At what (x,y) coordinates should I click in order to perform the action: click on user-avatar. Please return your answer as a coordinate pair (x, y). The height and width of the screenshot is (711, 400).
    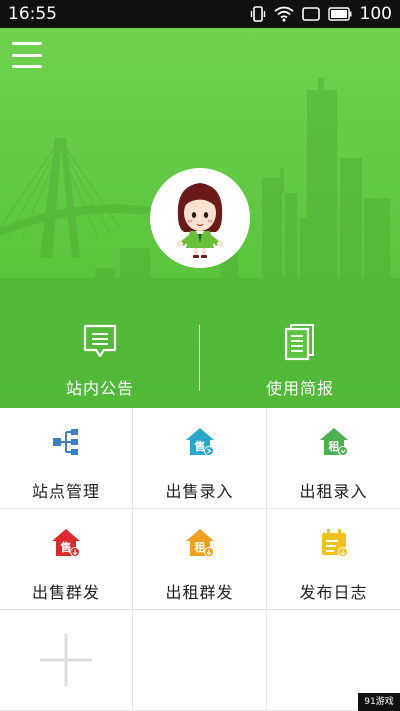
    Looking at the image, I should click on (200, 218).